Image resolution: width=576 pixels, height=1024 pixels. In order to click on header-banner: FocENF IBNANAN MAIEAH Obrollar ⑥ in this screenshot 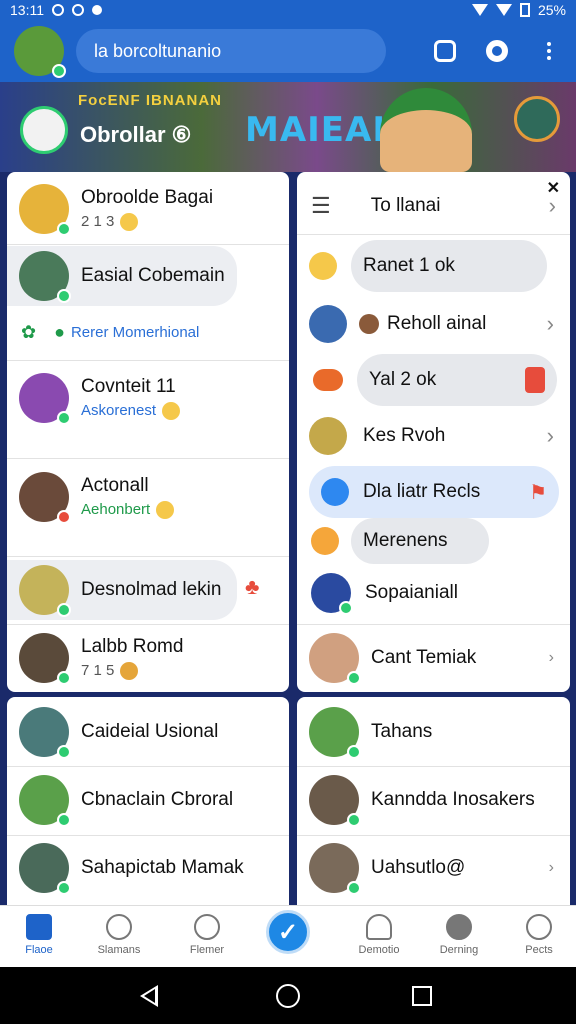, I will do `click(288, 127)`.